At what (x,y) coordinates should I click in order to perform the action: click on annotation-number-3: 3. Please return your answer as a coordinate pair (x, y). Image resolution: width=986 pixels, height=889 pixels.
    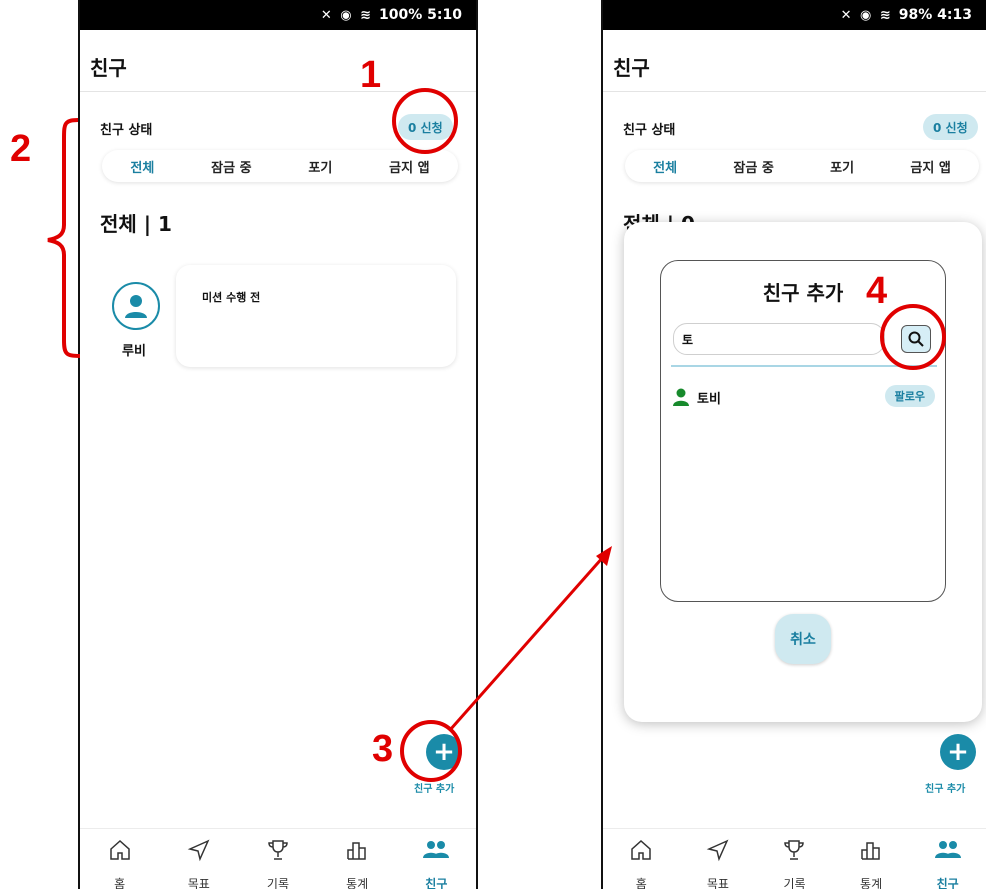
    Looking at the image, I should click on (383, 749).